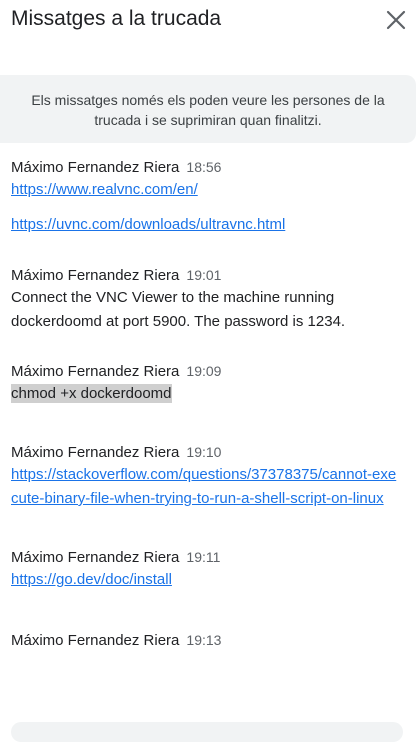  I want to click on panel-title: Missatges a la trucada, so click(116, 18).